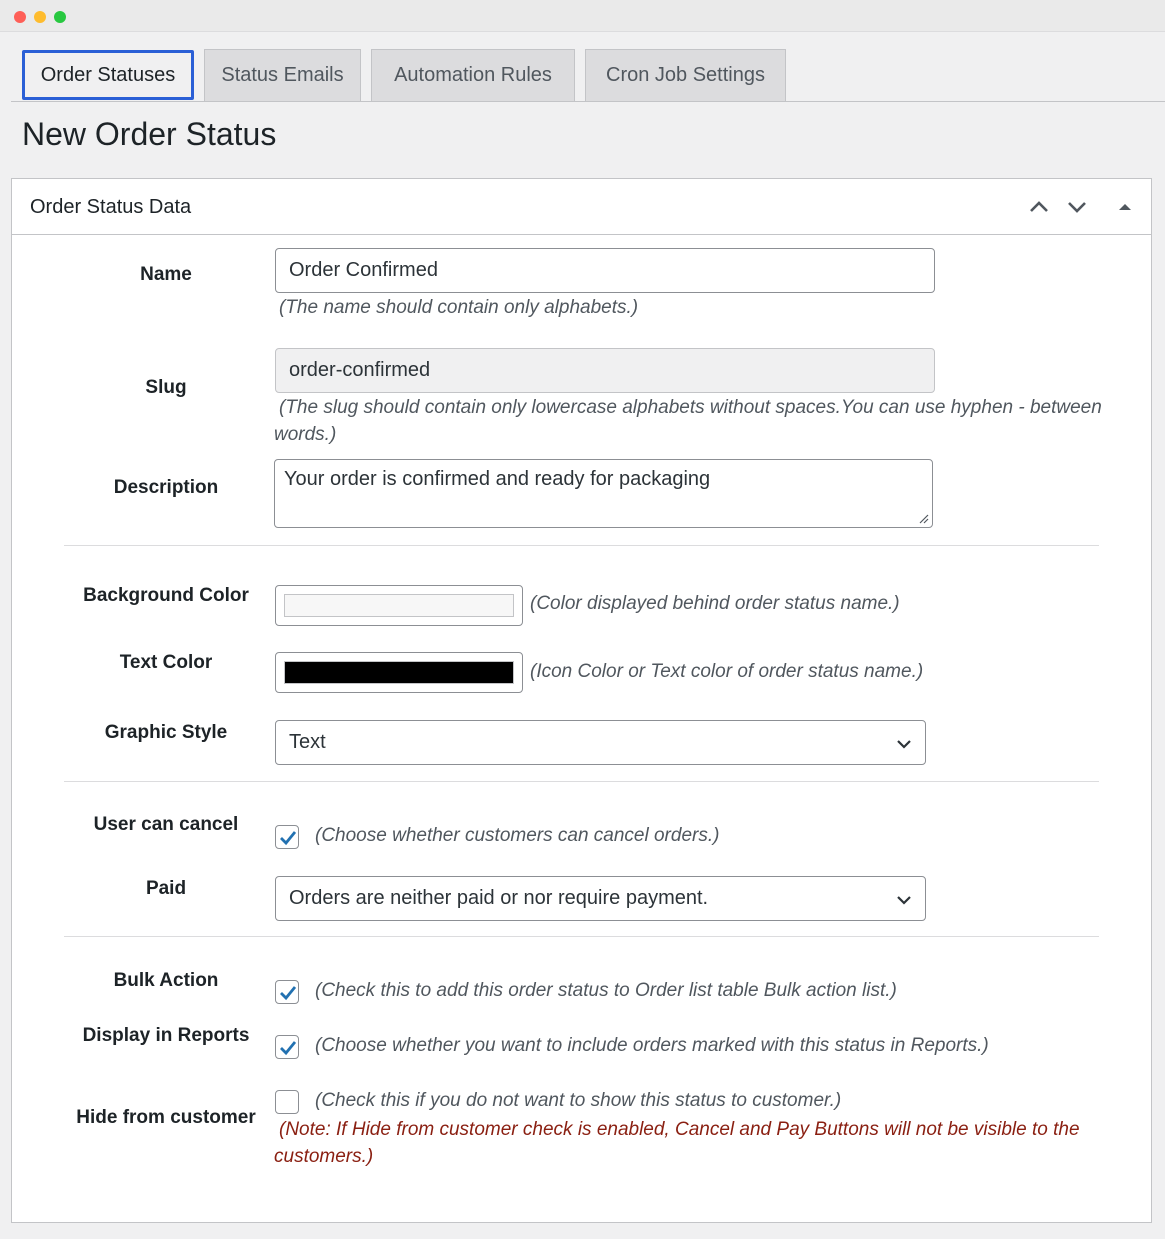 Image resolution: width=1165 pixels, height=1239 pixels. Describe the element at coordinates (685, 75) in the screenshot. I see `tab-cron-job-settings: Cron Job Settings` at that location.